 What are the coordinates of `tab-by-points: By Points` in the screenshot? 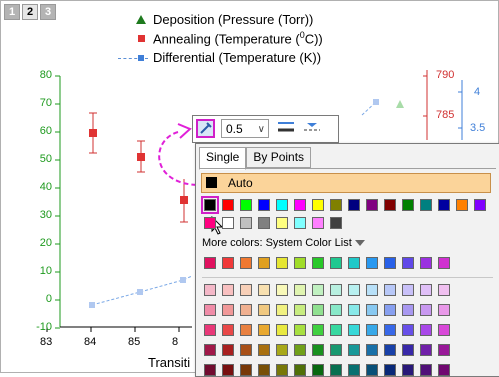 It's located at (279, 157).